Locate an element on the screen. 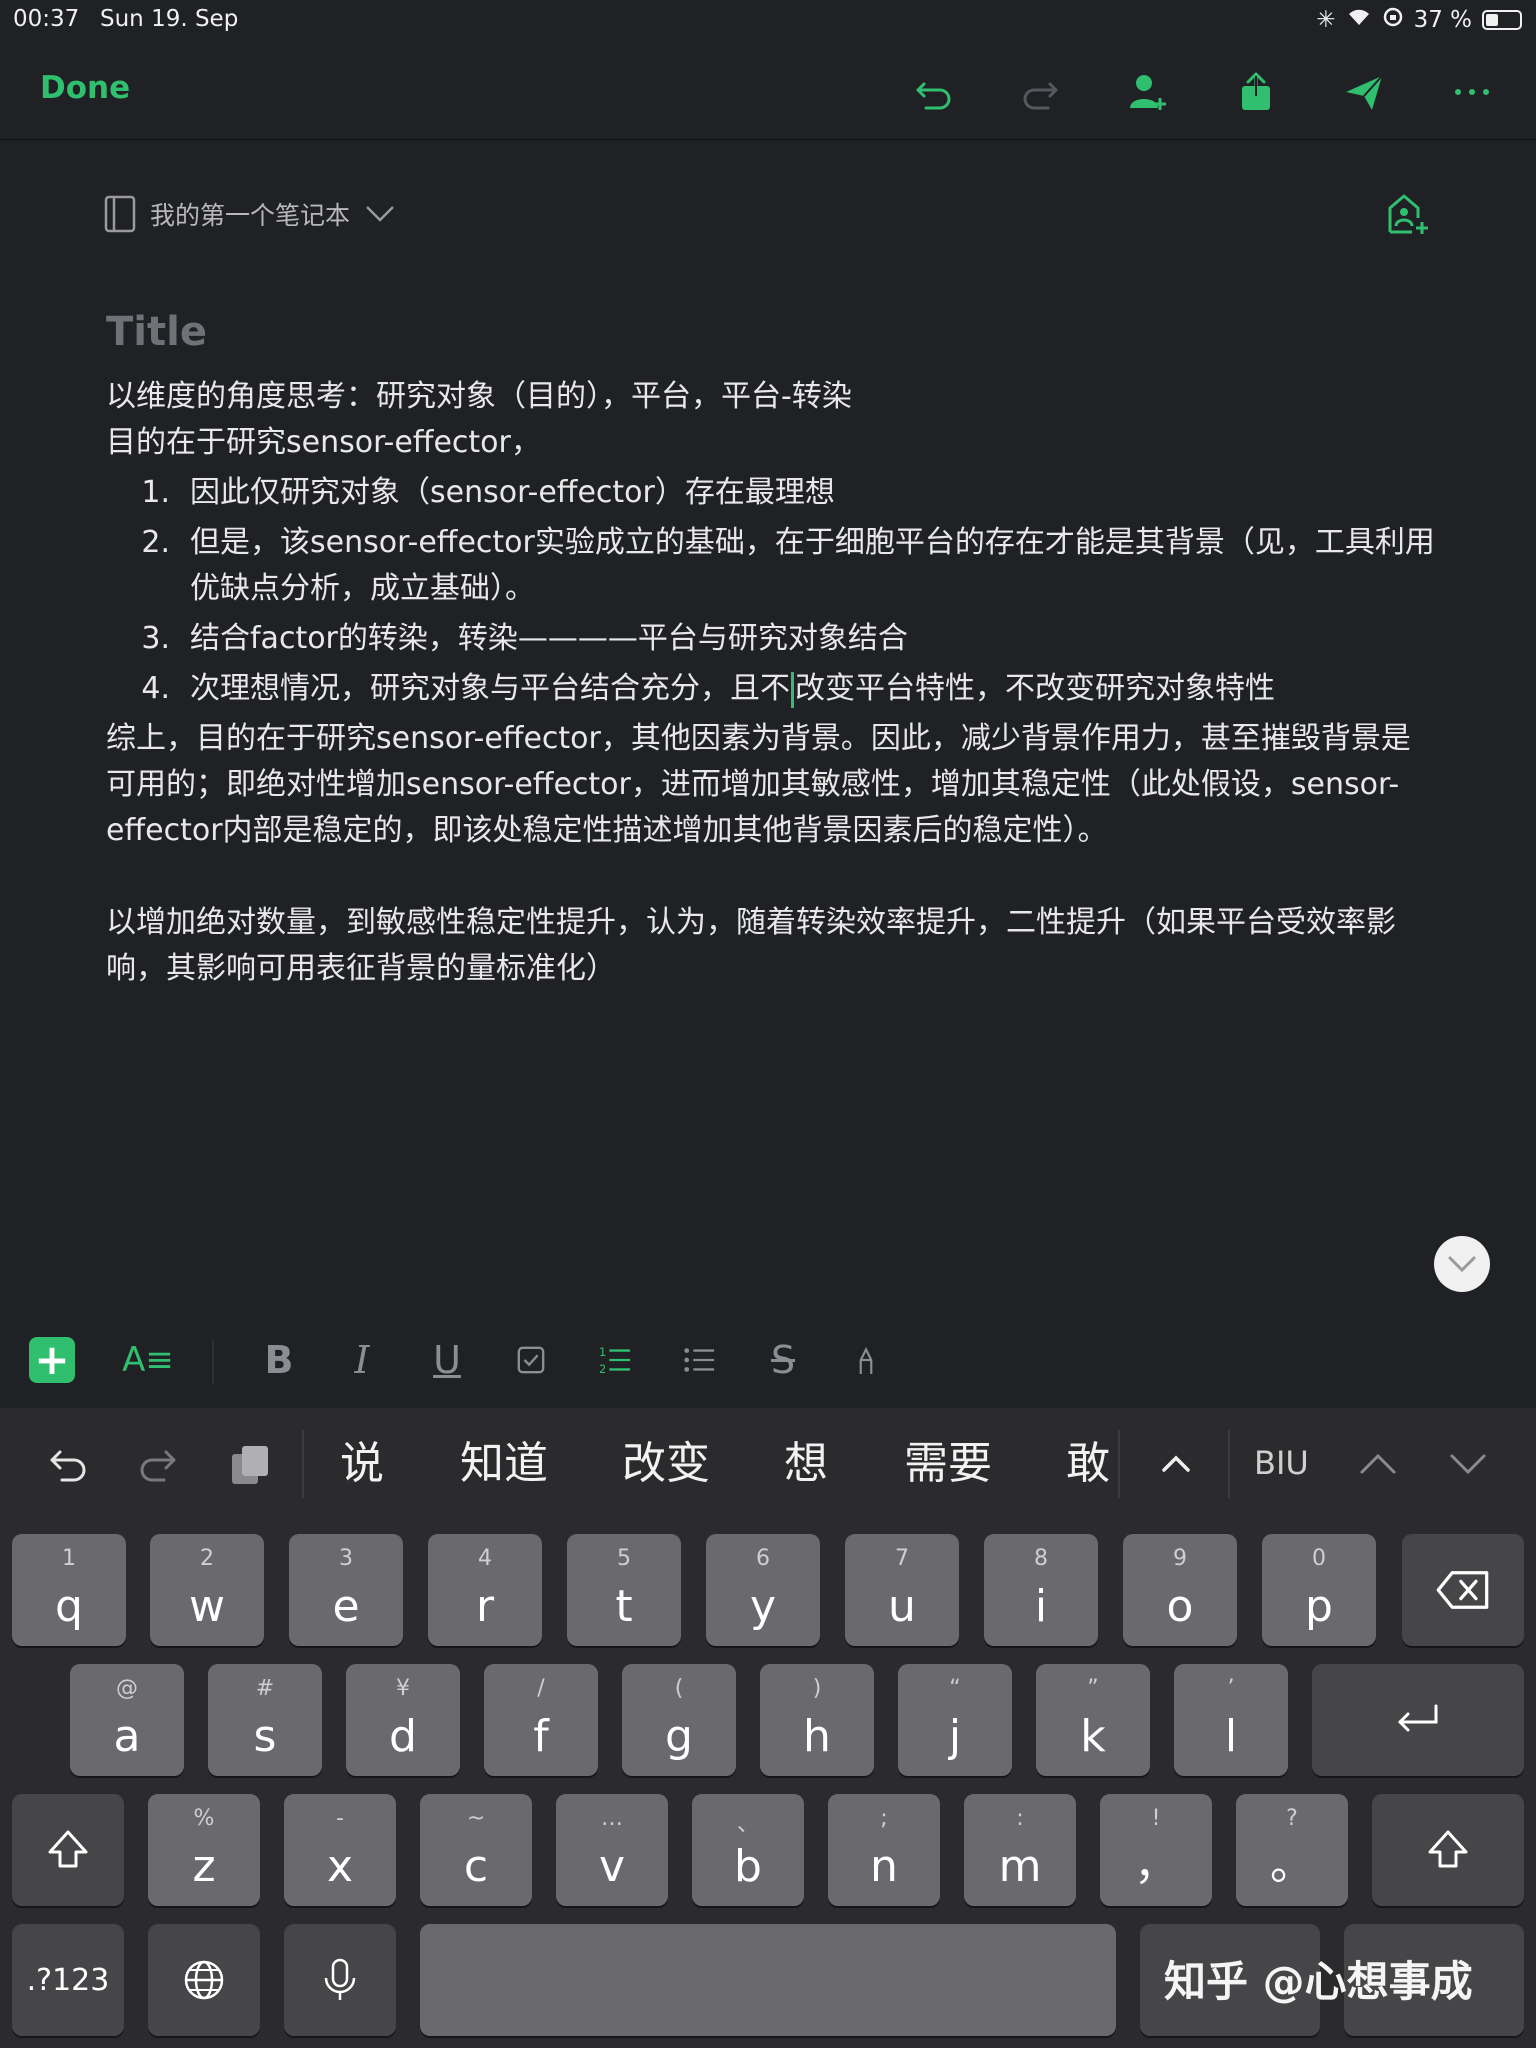  key-v: … v is located at coordinates (612, 1850).